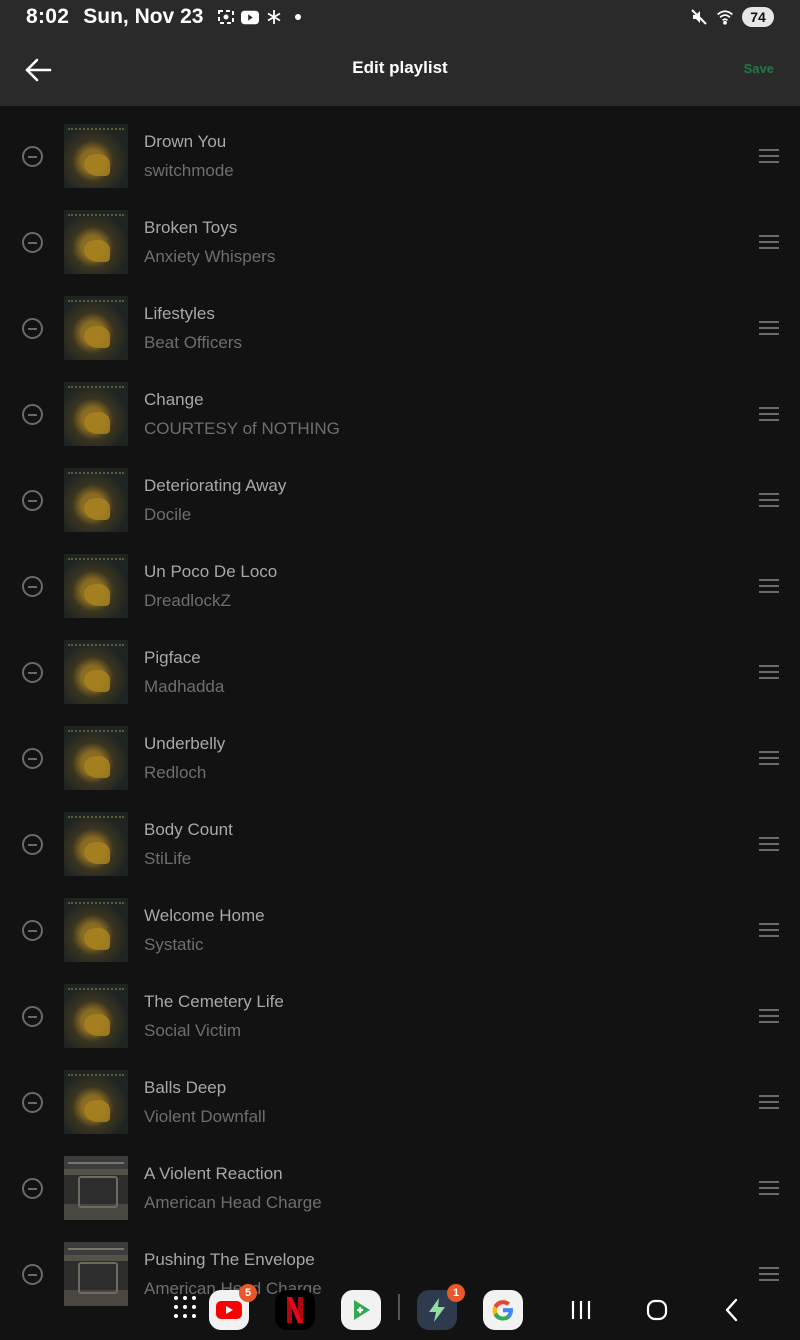 The width and height of the screenshot is (800, 1340). Describe the element at coordinates (400, 1009) in the screenshot. I see `track-row: The Cemetery Life Social Victim` at that location.